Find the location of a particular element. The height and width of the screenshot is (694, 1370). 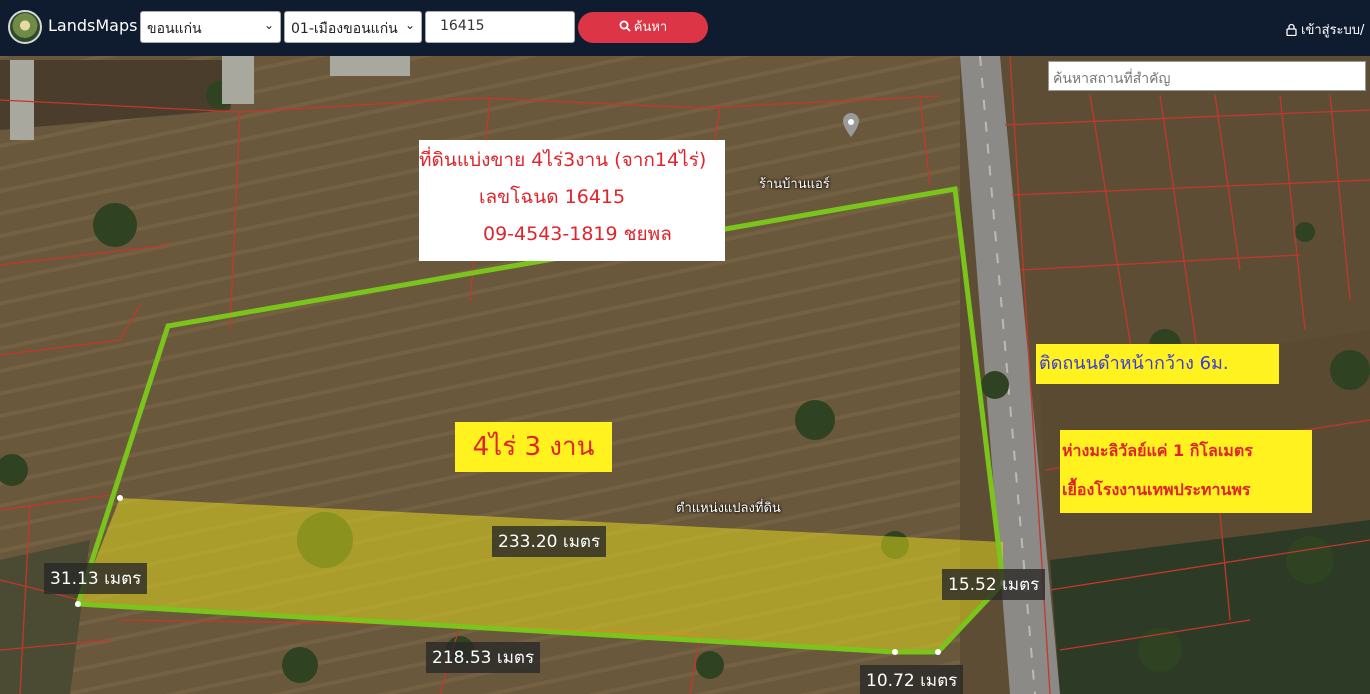

lock-icon is located at coordinates (1291, 30).